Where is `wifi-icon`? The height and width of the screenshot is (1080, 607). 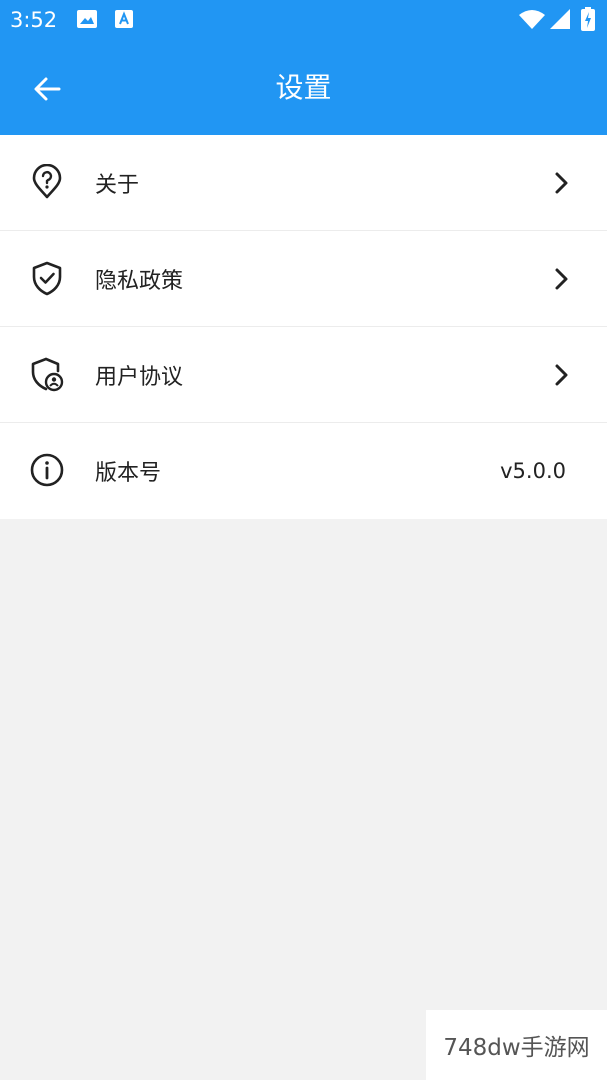
wifi-icon is located at coordinates (532, 21).